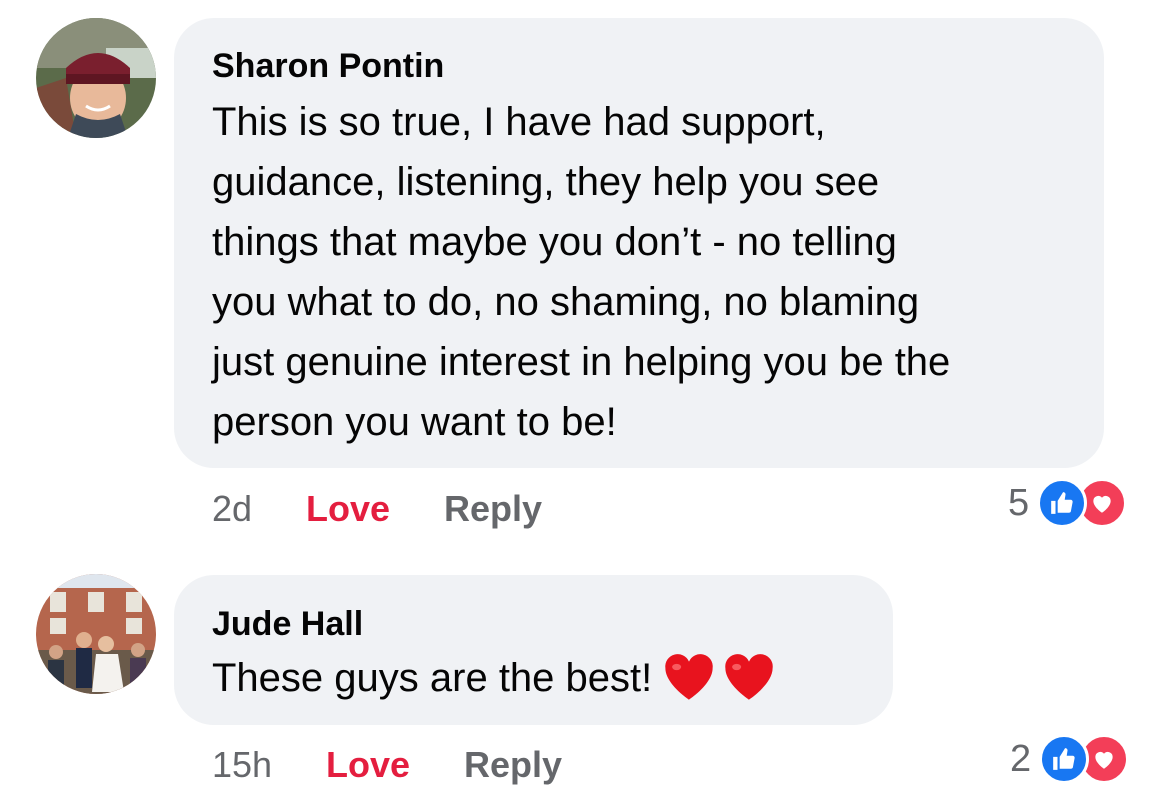 This screenshot has width=1170, height=802. What do you see at coordinates (328, 66) in the screenshot?
I see `comment-author: Sharon Pontin` at bounding box center [328, 66].